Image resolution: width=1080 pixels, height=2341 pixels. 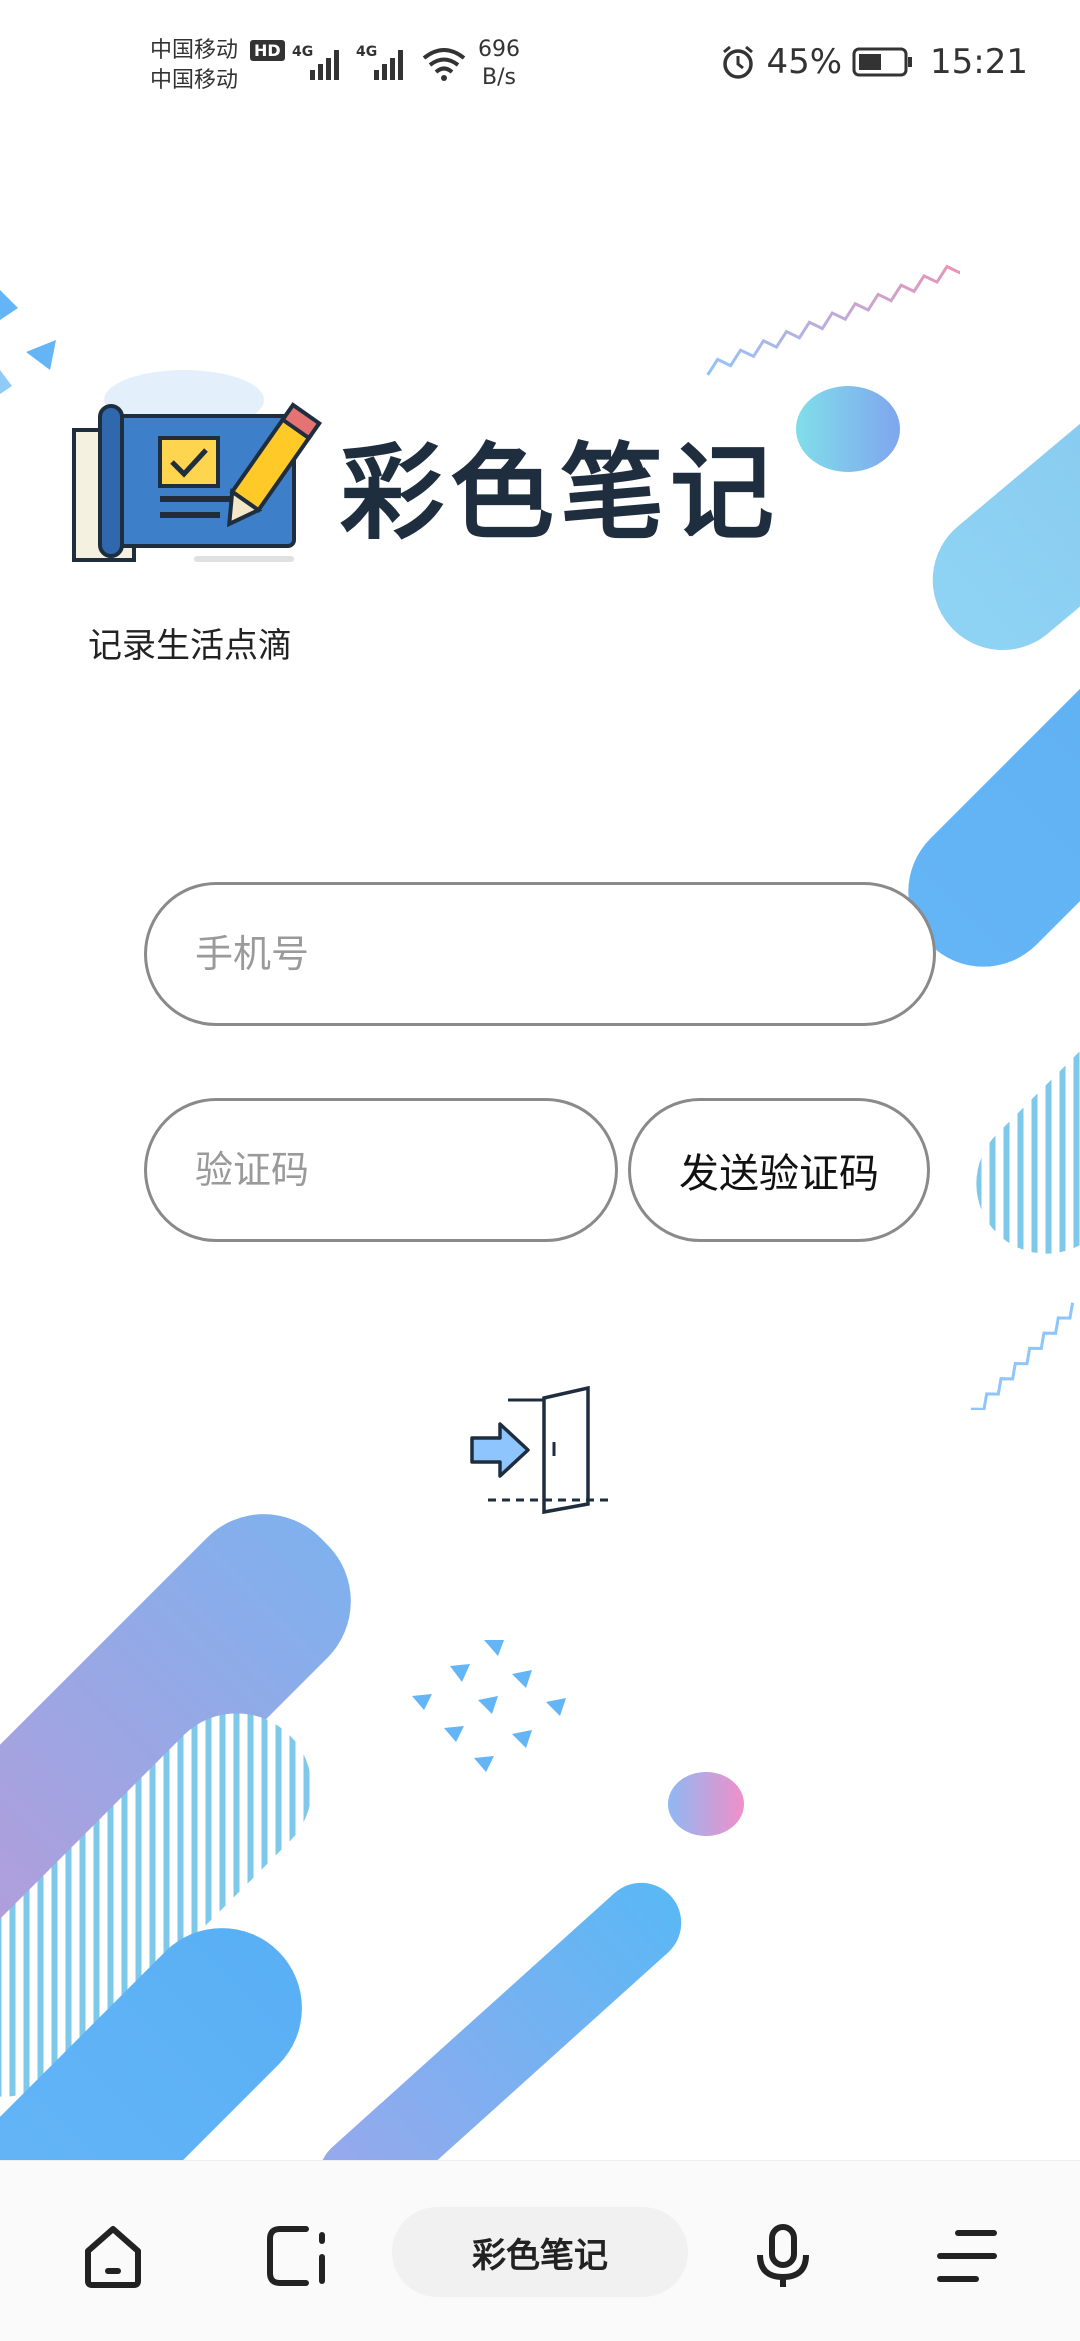 I want to click on code-field, so click(x=381, y=1170).